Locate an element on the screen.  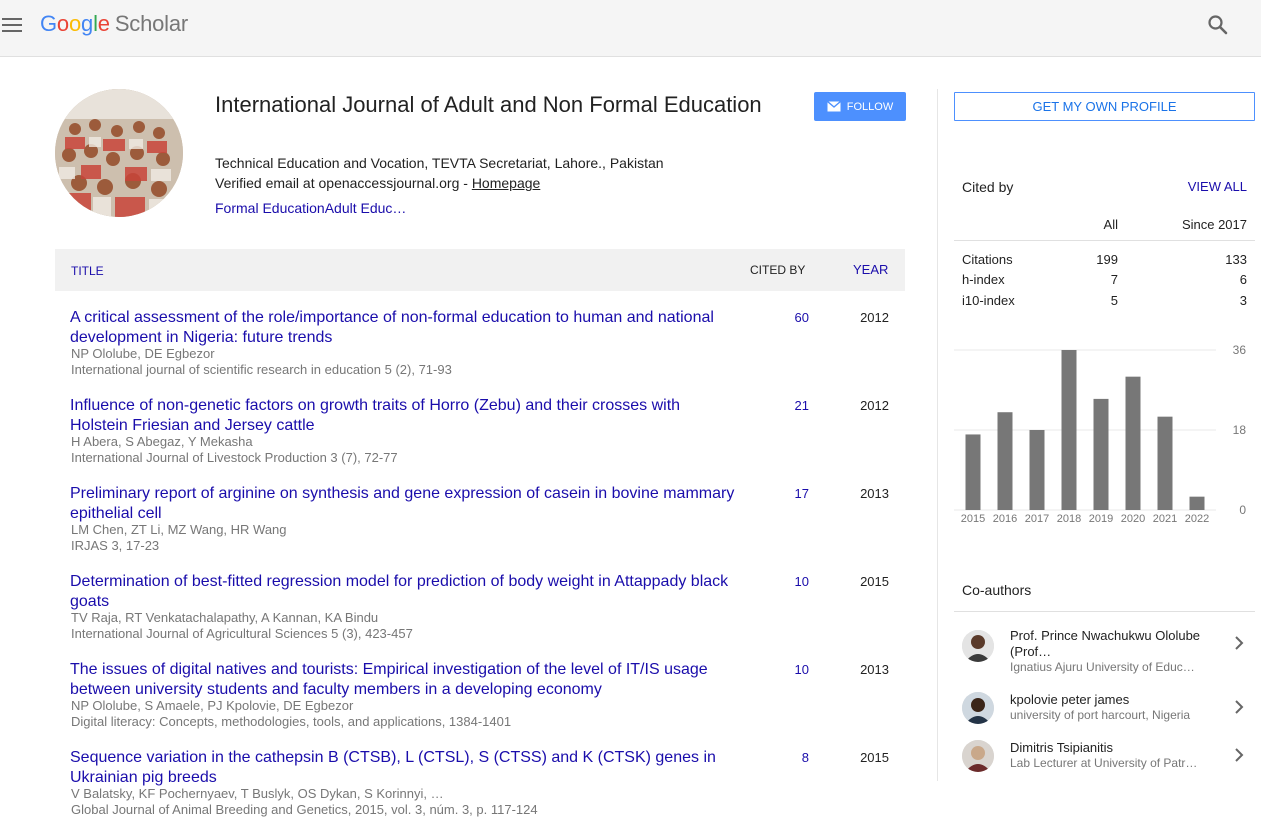
chart-bar-2022 is located at coordinates (1197, 503).